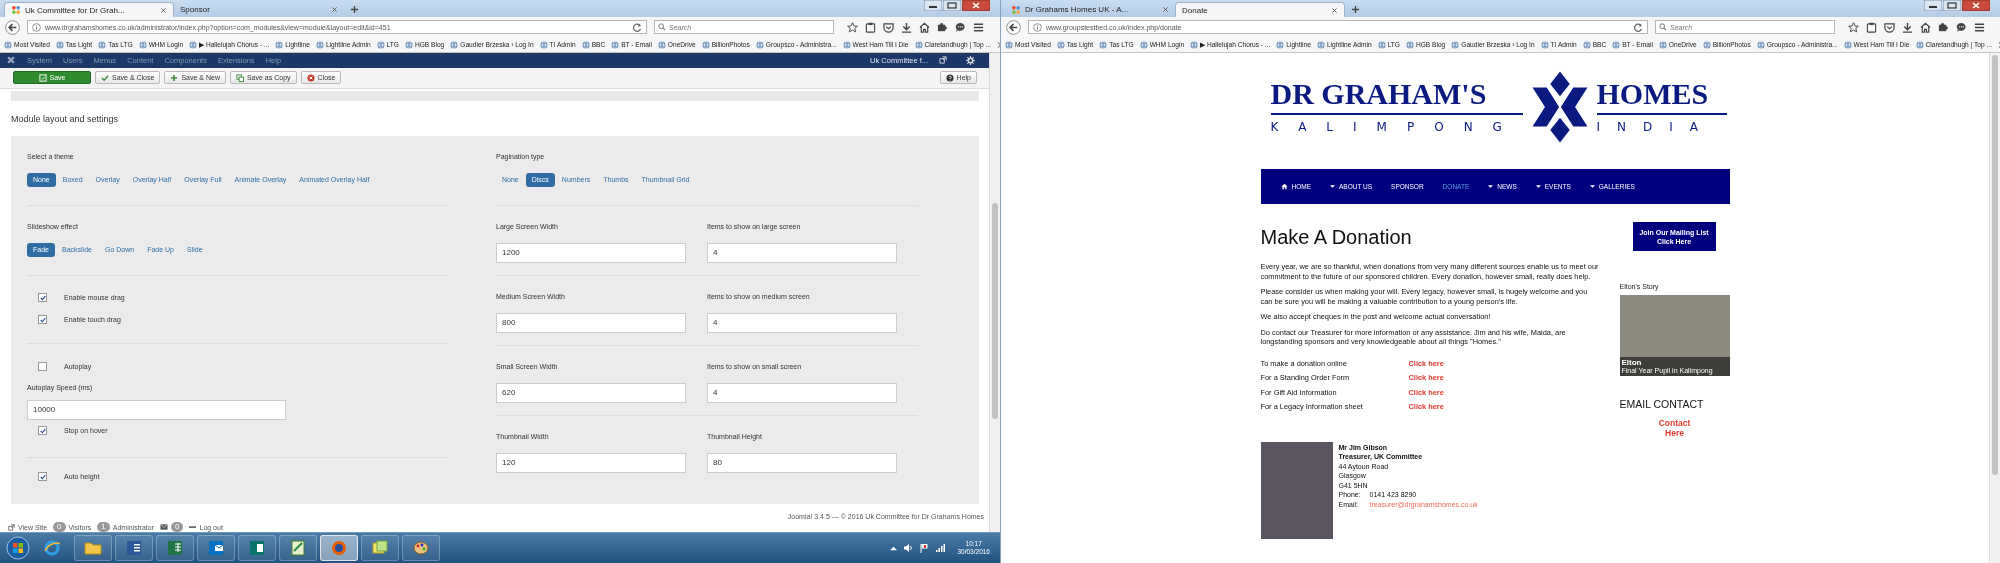 The image size is (2000, 563). What do you see at coordinates (591, 462) in the screenshot?
I see `text-input: 120` at bounding box center [591, 462].